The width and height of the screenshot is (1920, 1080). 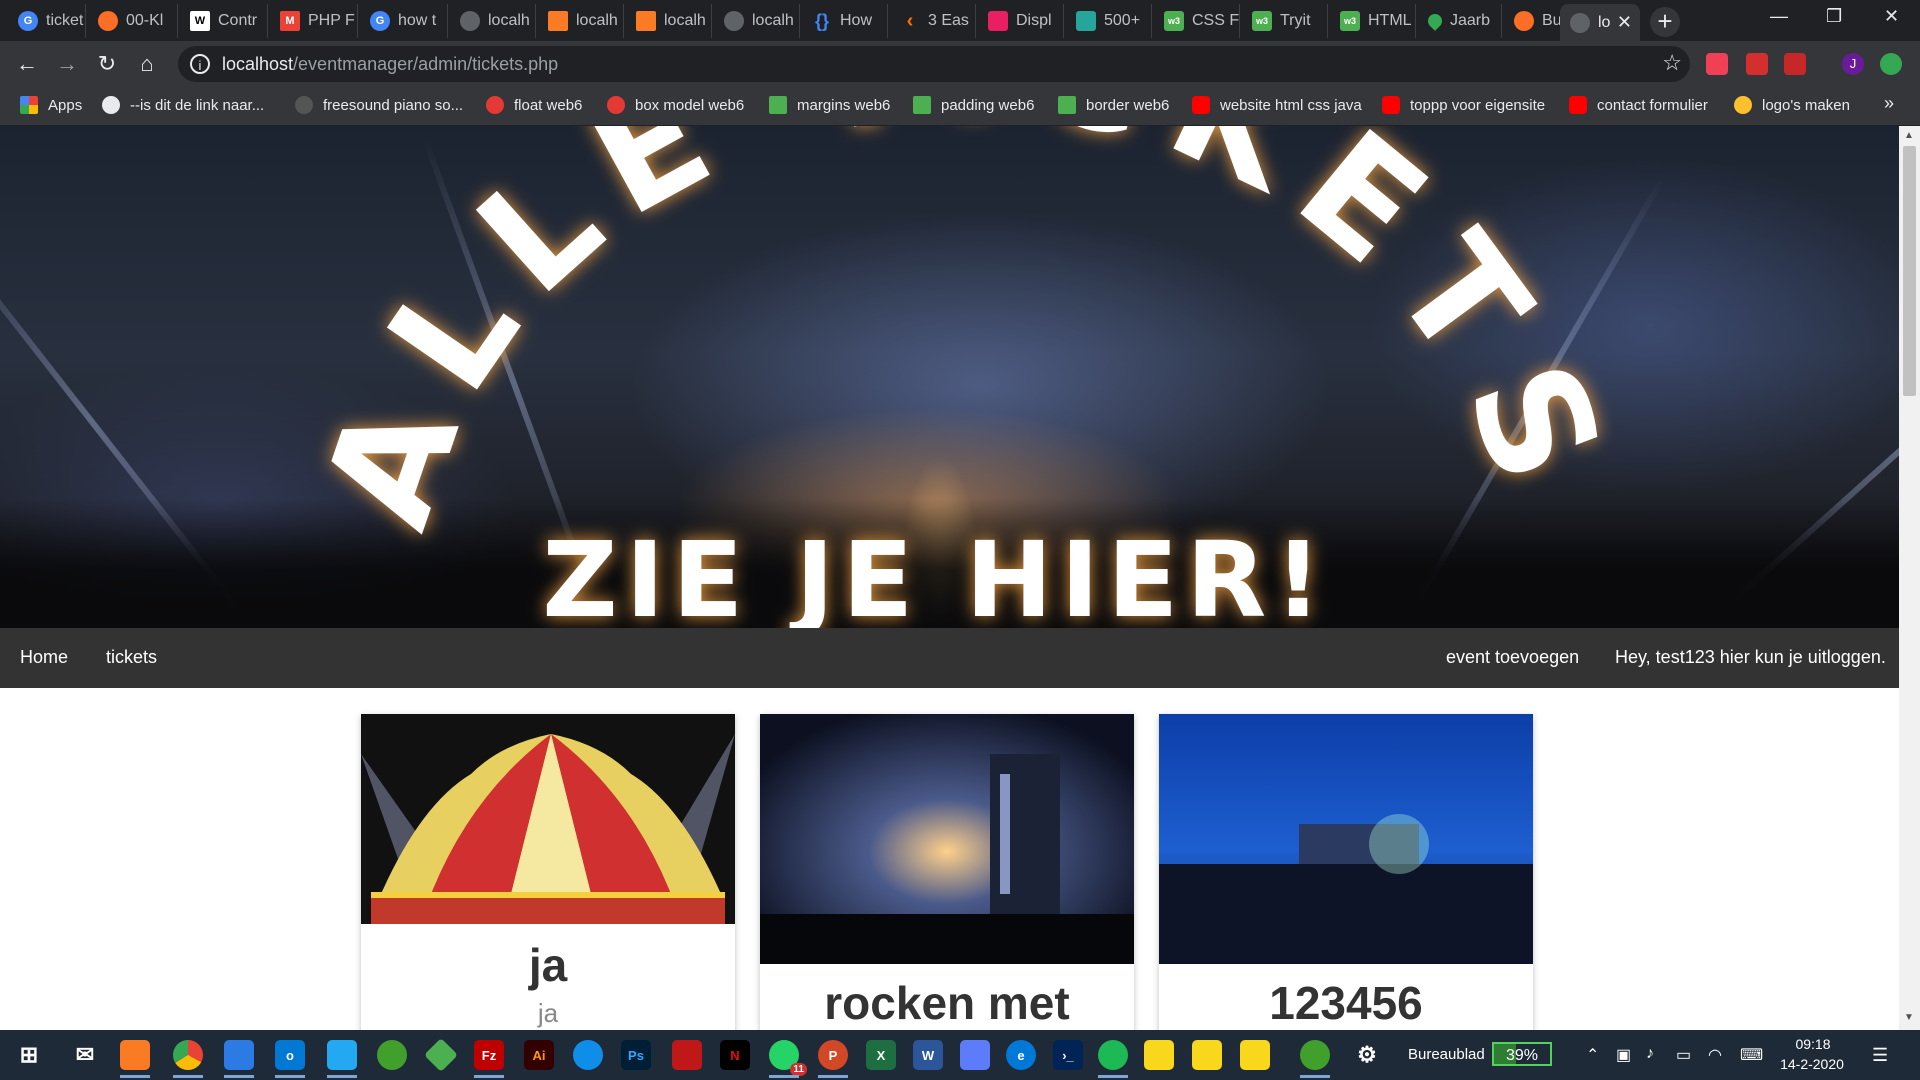 I want to click on battery-icon: ▭, so click(x=1683, y=1055).